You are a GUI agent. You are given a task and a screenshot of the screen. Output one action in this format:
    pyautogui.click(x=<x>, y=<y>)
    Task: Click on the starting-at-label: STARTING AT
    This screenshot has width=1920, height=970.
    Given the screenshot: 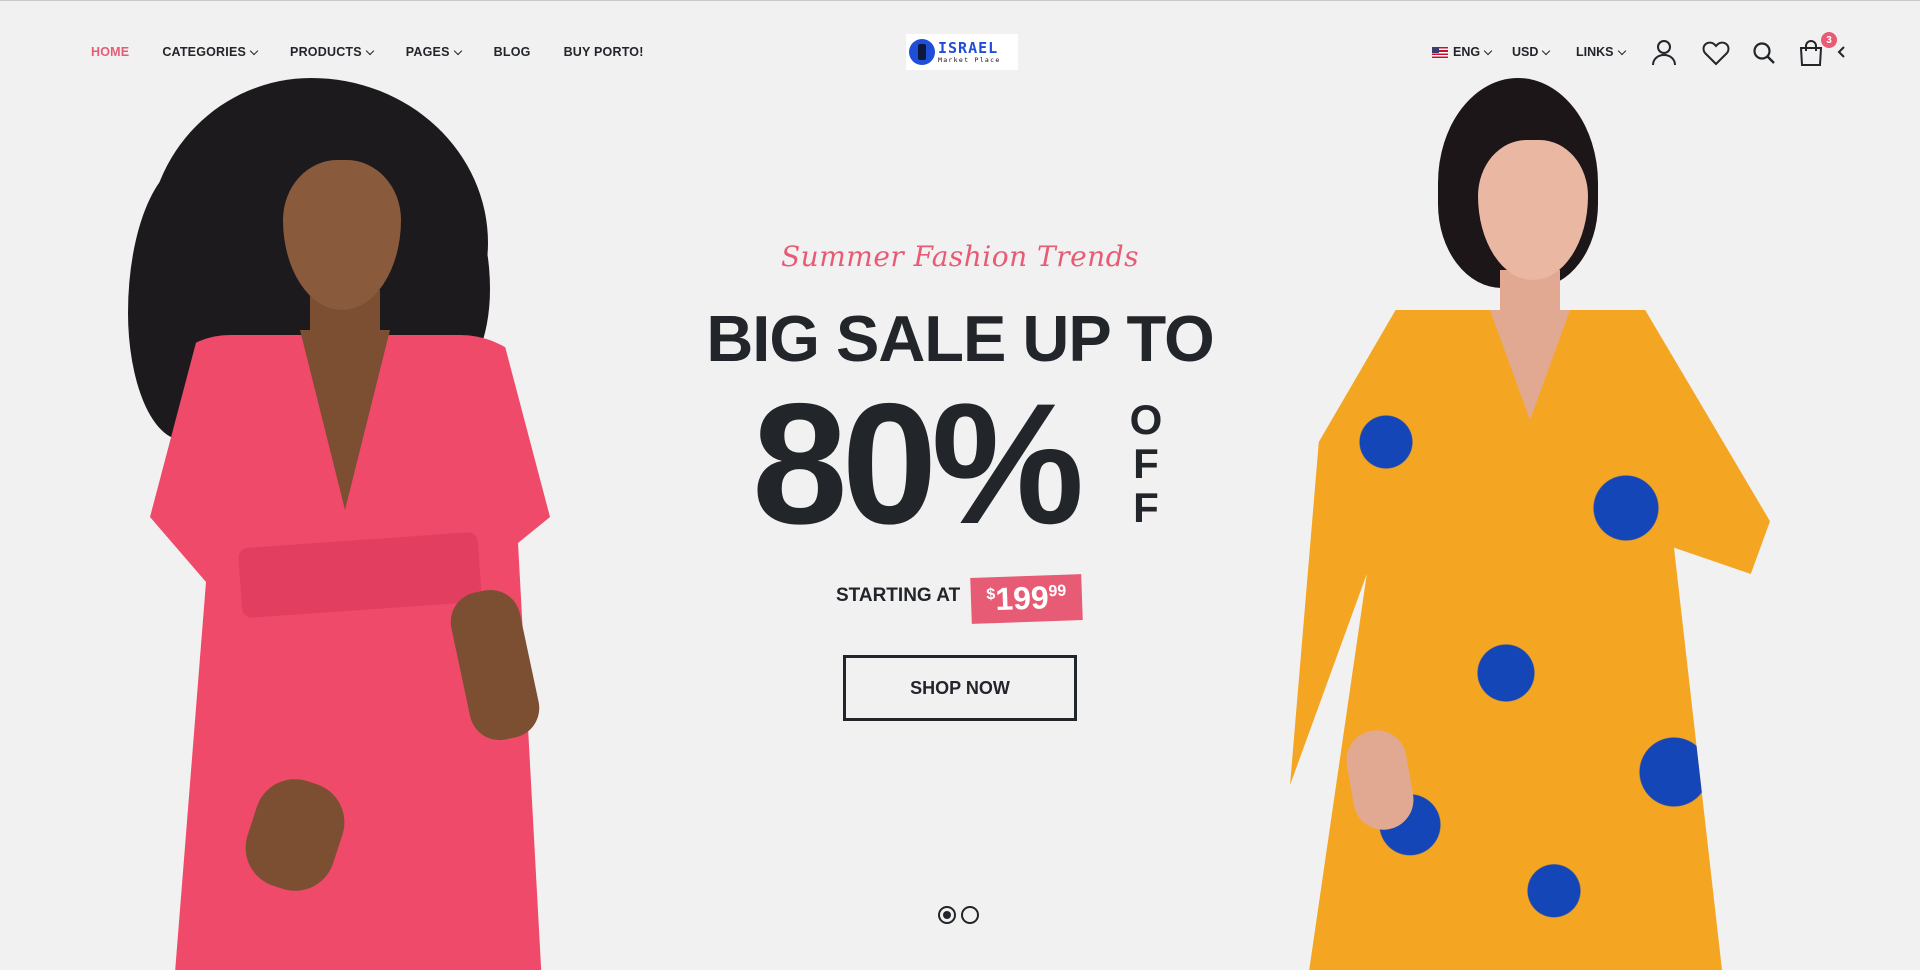 What is the action you would take?
    pyautogui.click(x=898, y=595)
    